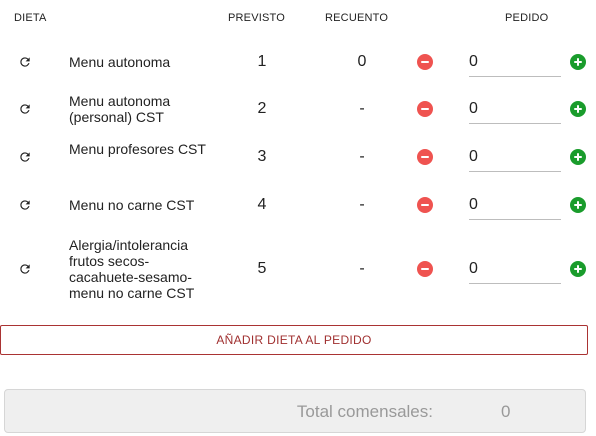  I want to click on recuento-value: 0, so click(362, 61).